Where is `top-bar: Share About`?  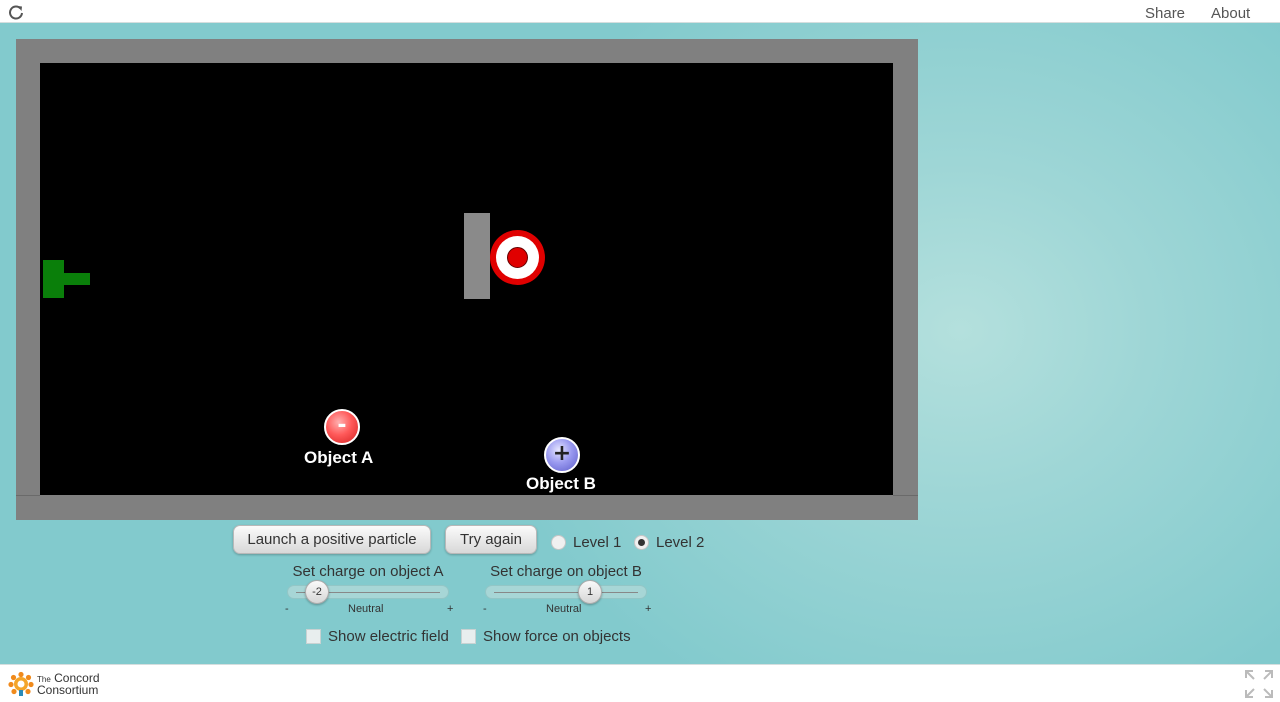 top-bar: Share About is located at coordinates (640, 11).